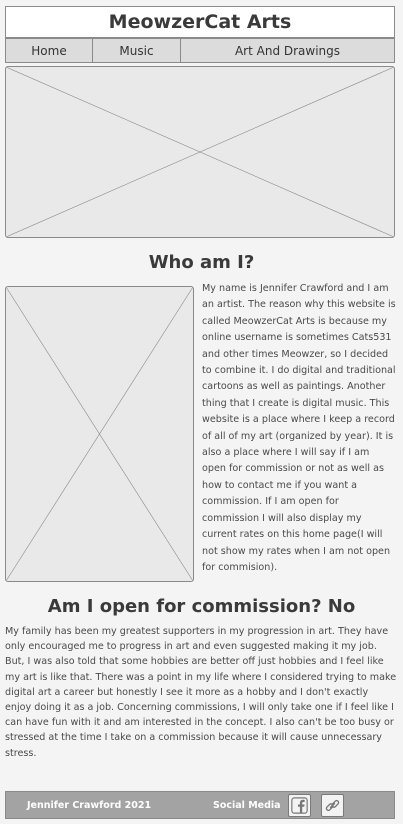  What do you see at coordinates (89, 805) in the screenshot?
I see `footer-copyright: Jennifer Crawford 2021` at bounding box center [89, 805].